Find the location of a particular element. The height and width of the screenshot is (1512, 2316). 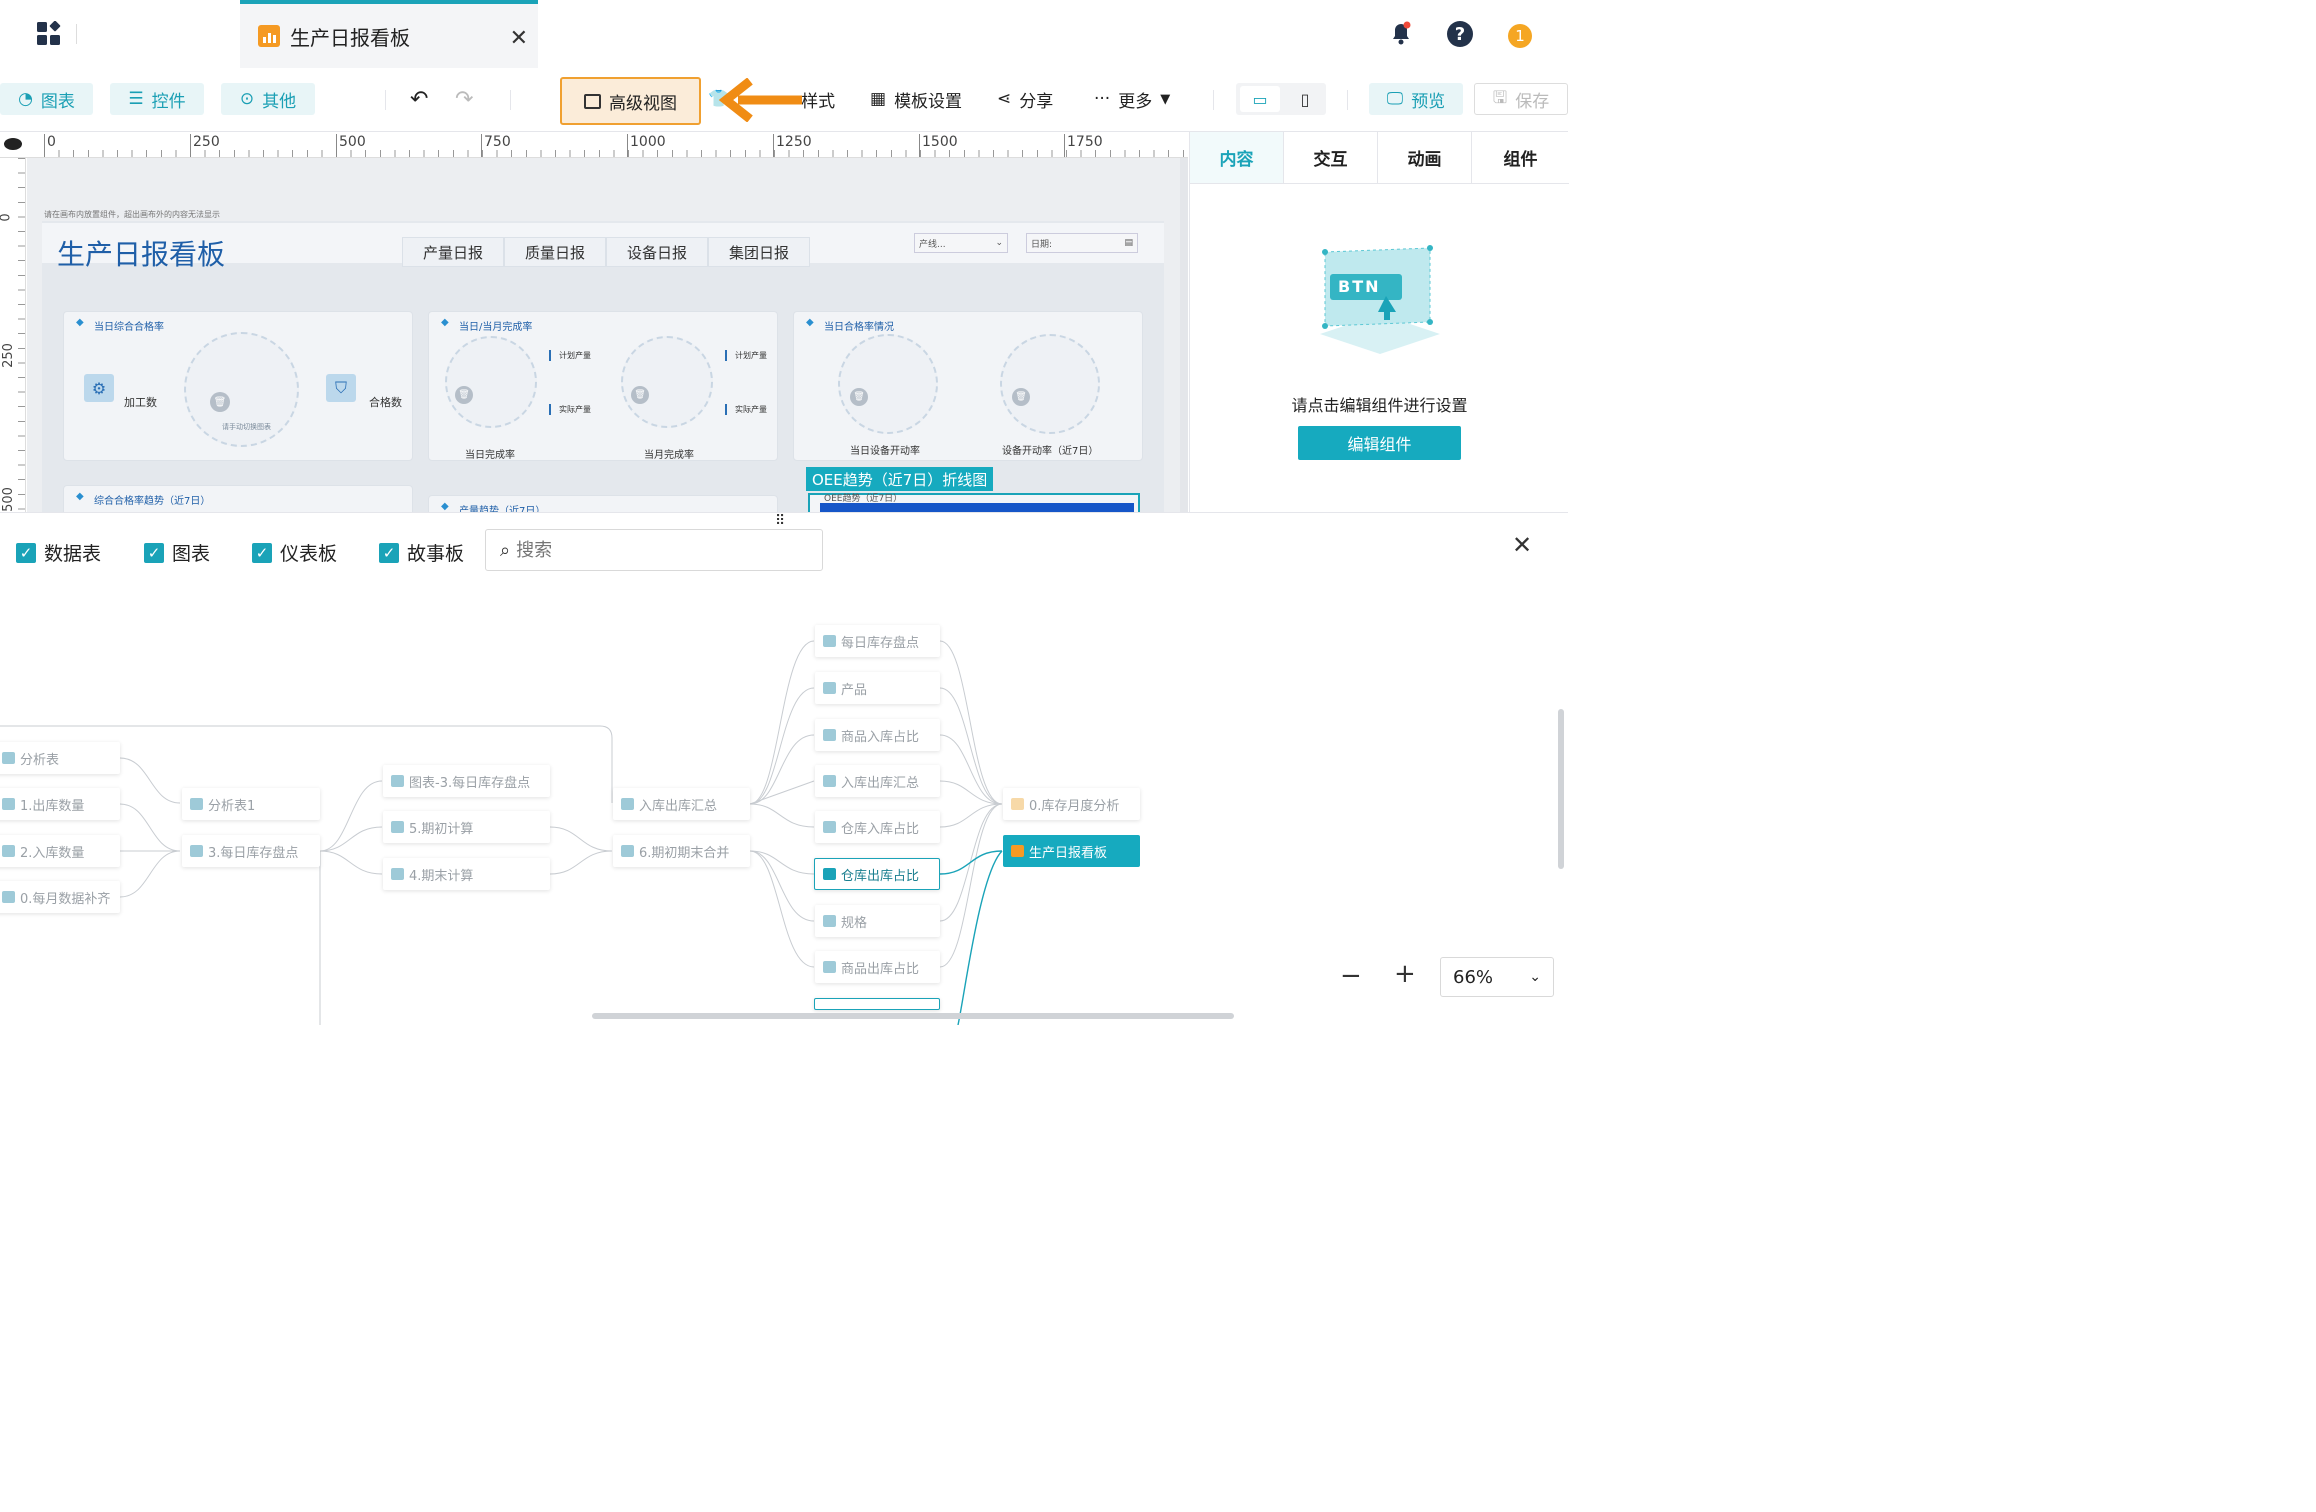

node-chart: 商品入库占比 is located at coordinates (877, 735).